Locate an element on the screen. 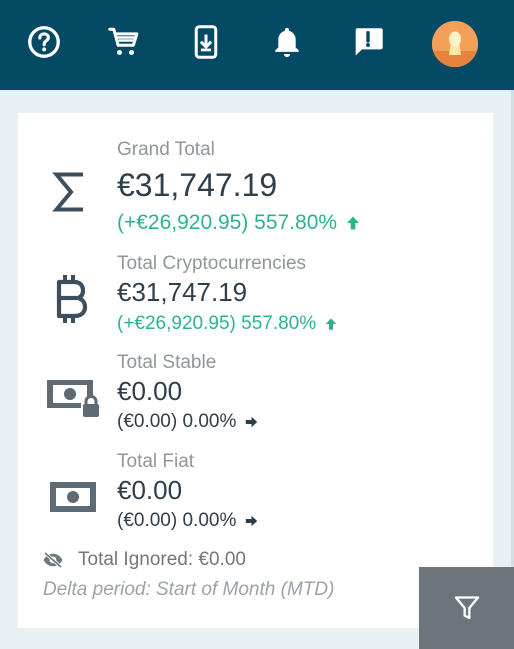 The image size is (514, 649). bitcoin-icon is located at coordinates (72, 299).